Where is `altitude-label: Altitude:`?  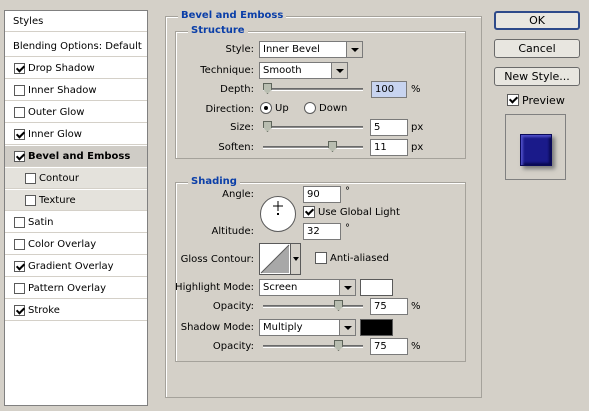 altitude-label: Altitude: is located at coordinates (232, 231).